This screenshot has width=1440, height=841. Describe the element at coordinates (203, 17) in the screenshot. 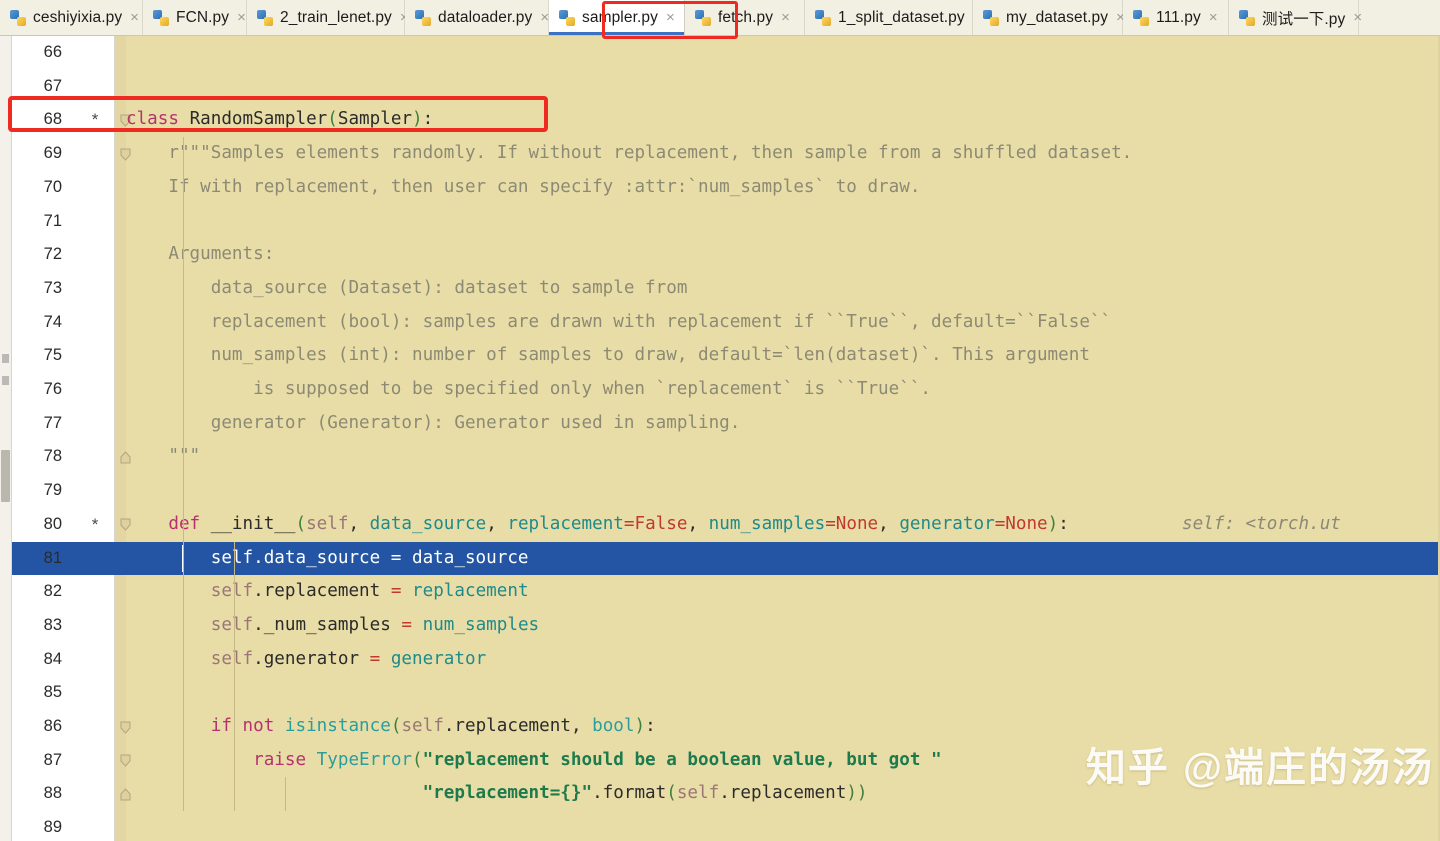

I see `editor-tab-label: FCN.py` at that location.